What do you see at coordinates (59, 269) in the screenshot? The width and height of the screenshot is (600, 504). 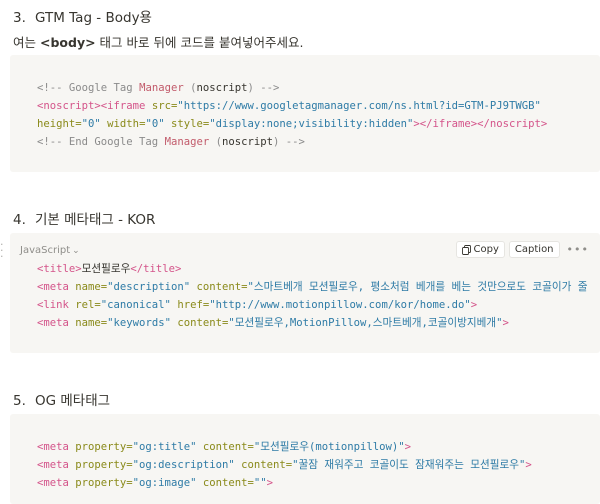 I see `code-tag: <title>` at bounding box center [59, 269].